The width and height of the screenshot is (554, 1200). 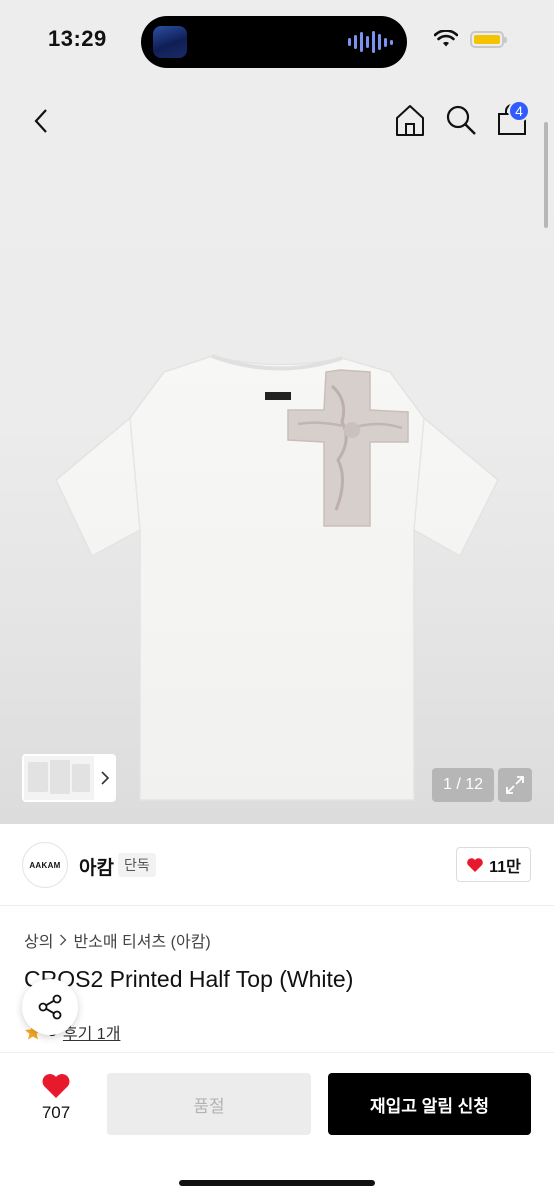 I want to click on breadcrumb-category: 상의, so click(x=38, y=940).